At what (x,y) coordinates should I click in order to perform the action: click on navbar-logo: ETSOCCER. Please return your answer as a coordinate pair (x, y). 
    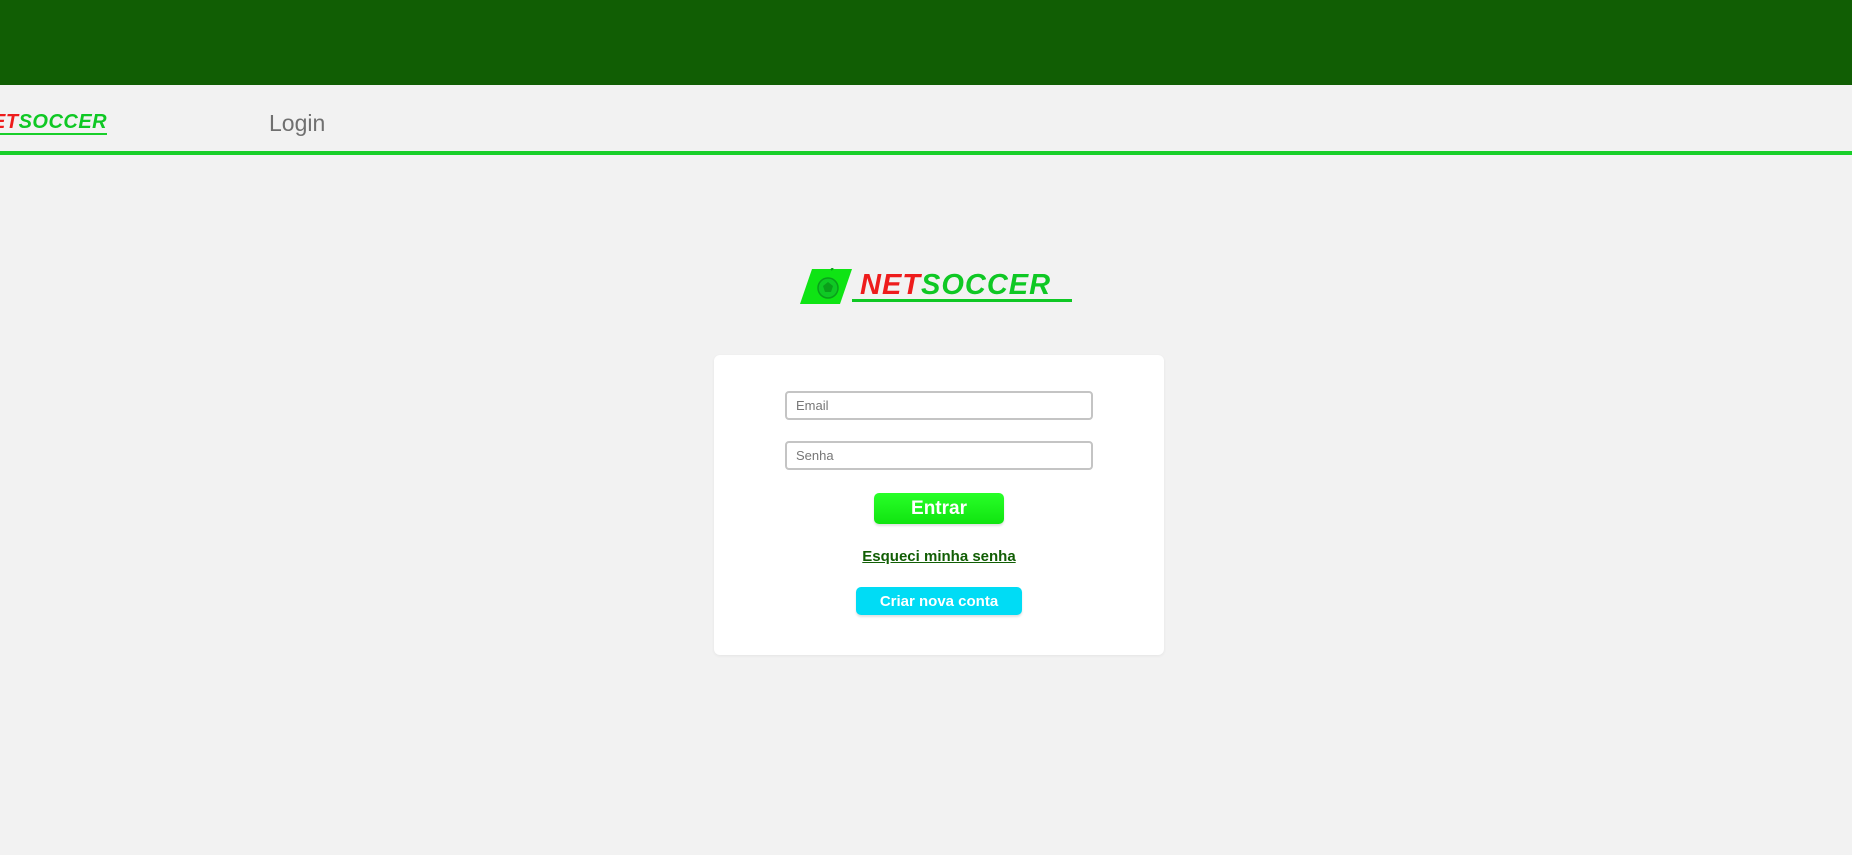
    Looking at the image, I should click on (54, 123).